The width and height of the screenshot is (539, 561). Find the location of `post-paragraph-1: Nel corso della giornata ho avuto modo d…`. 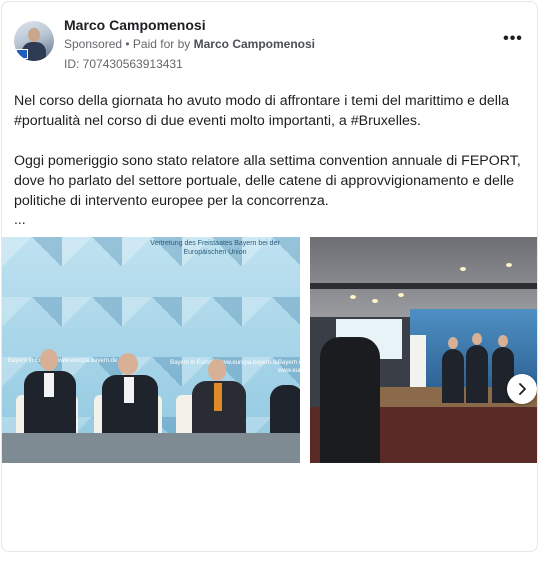

post-paragraph-1: Nel corso della giornata ho avuto modo d… is located at coordinates (261, 111).